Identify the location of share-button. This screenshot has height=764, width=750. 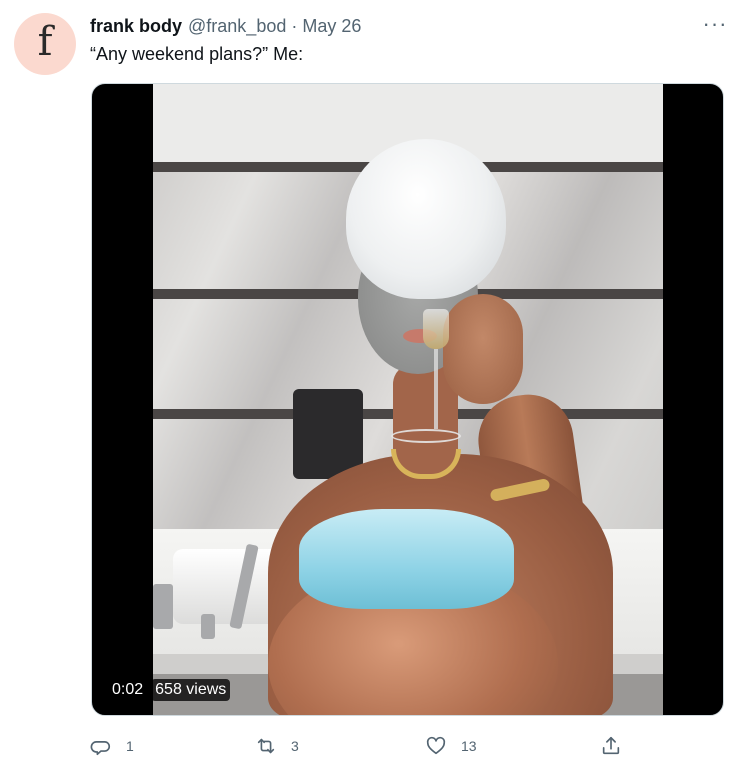
(611, 746).